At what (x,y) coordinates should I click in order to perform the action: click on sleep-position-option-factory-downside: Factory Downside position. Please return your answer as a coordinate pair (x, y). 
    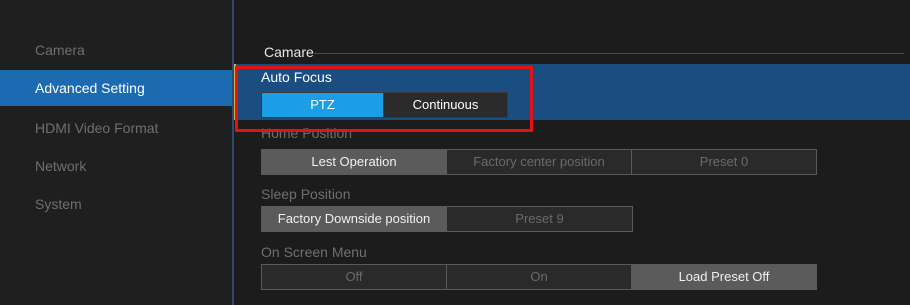
    Looking at the image, I should click on (354, 219).